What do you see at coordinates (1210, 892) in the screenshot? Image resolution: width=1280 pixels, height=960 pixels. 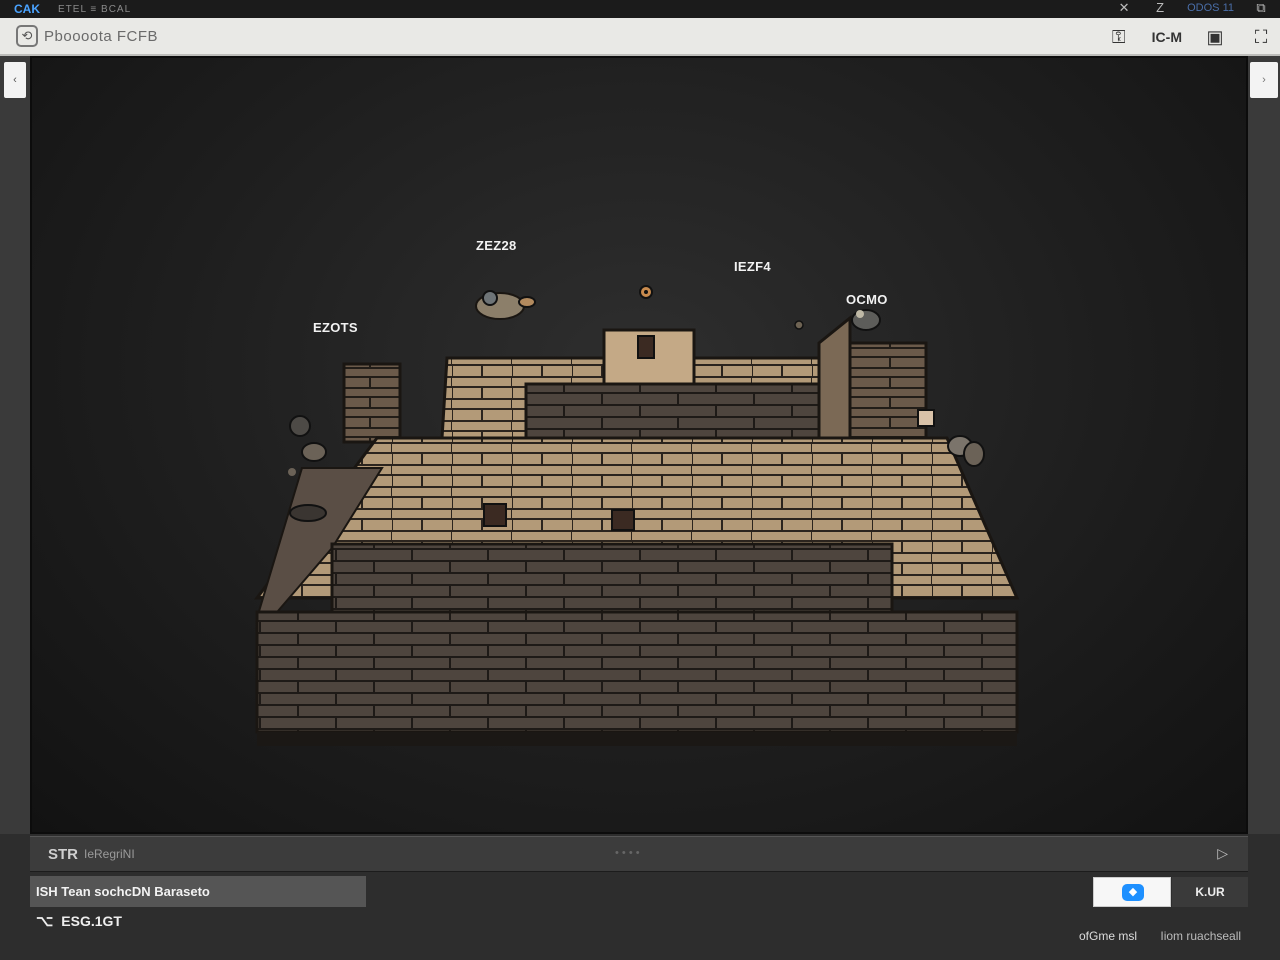 I see `action-button: K.UR` at bounding box center [1210, 892].